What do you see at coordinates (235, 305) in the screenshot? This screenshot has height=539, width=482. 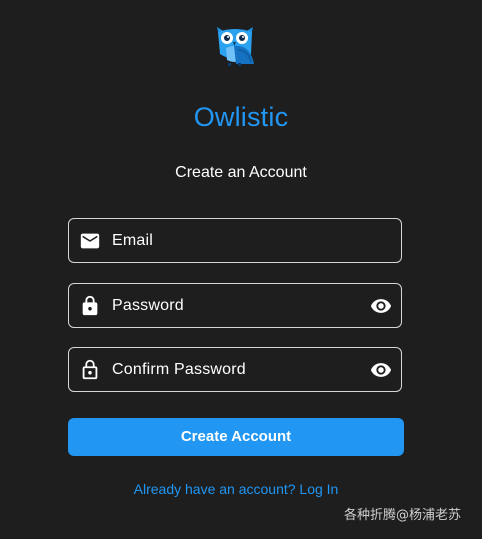 I see `password-field: Password` at bounding box center [235, 305].